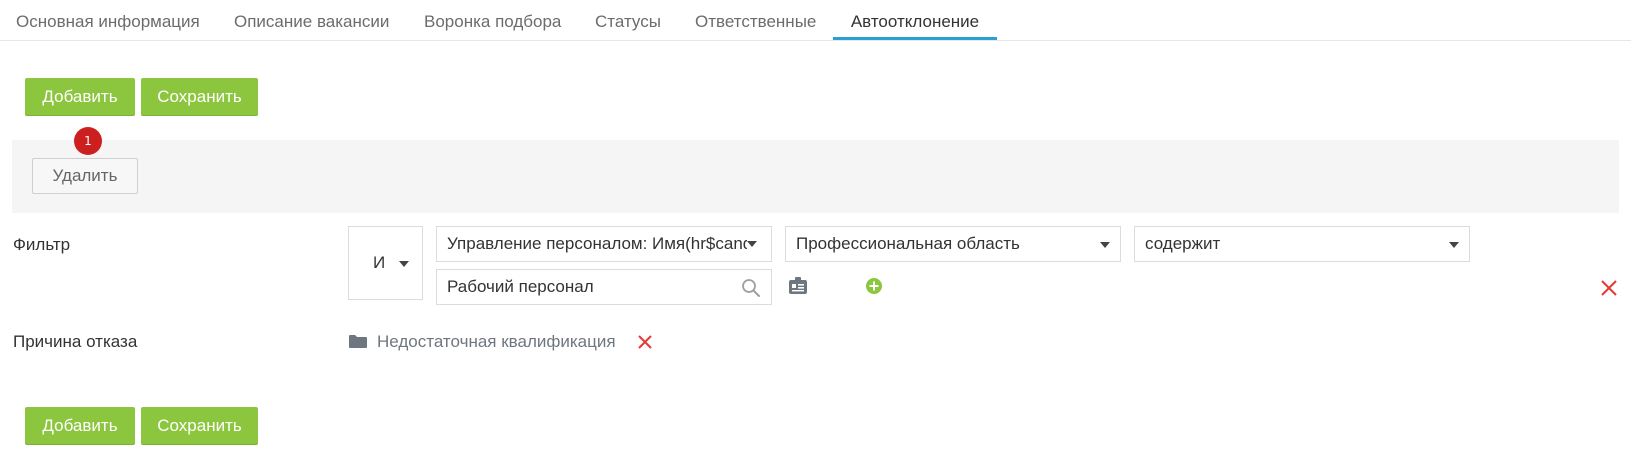 This screenshot has width=1631, height=456. Describe the element at coordinates (628, 19) in the screenshot. I see `tab-statuses: Статусы` at that location.